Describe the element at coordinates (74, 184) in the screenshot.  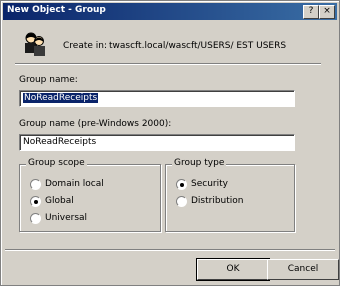
I see `radio-label: Domain local` at that location.